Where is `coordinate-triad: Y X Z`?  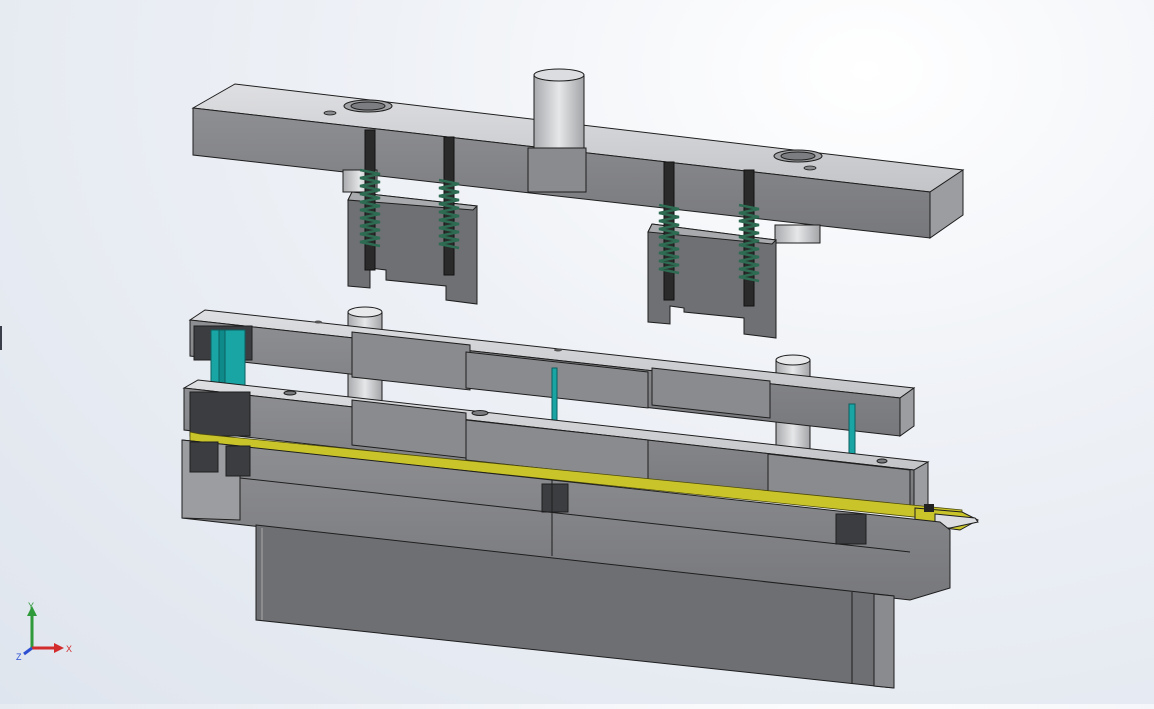 coordinate-triad: Y X Z is located at coordinates (45, 632).